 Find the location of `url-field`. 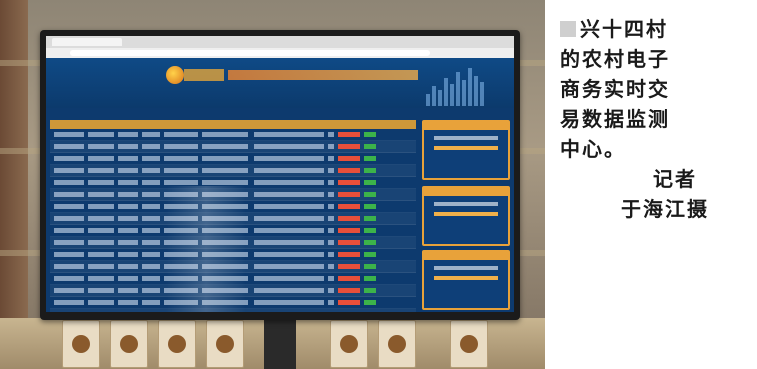

url-field is located at coordinates (250, 53).